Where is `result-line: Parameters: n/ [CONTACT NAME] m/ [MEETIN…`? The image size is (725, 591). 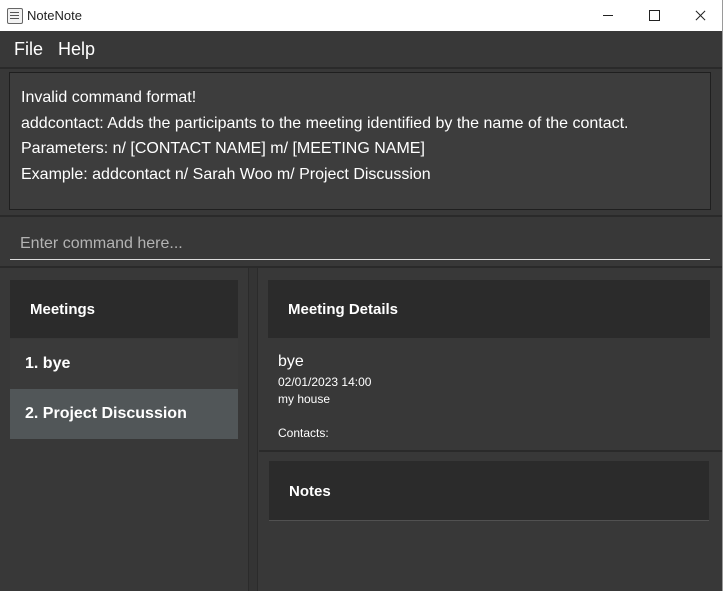 result-line: Parameters: n/ [CONTACT NAME] m/ [MEETIN… is located at coordinates (223, 148).